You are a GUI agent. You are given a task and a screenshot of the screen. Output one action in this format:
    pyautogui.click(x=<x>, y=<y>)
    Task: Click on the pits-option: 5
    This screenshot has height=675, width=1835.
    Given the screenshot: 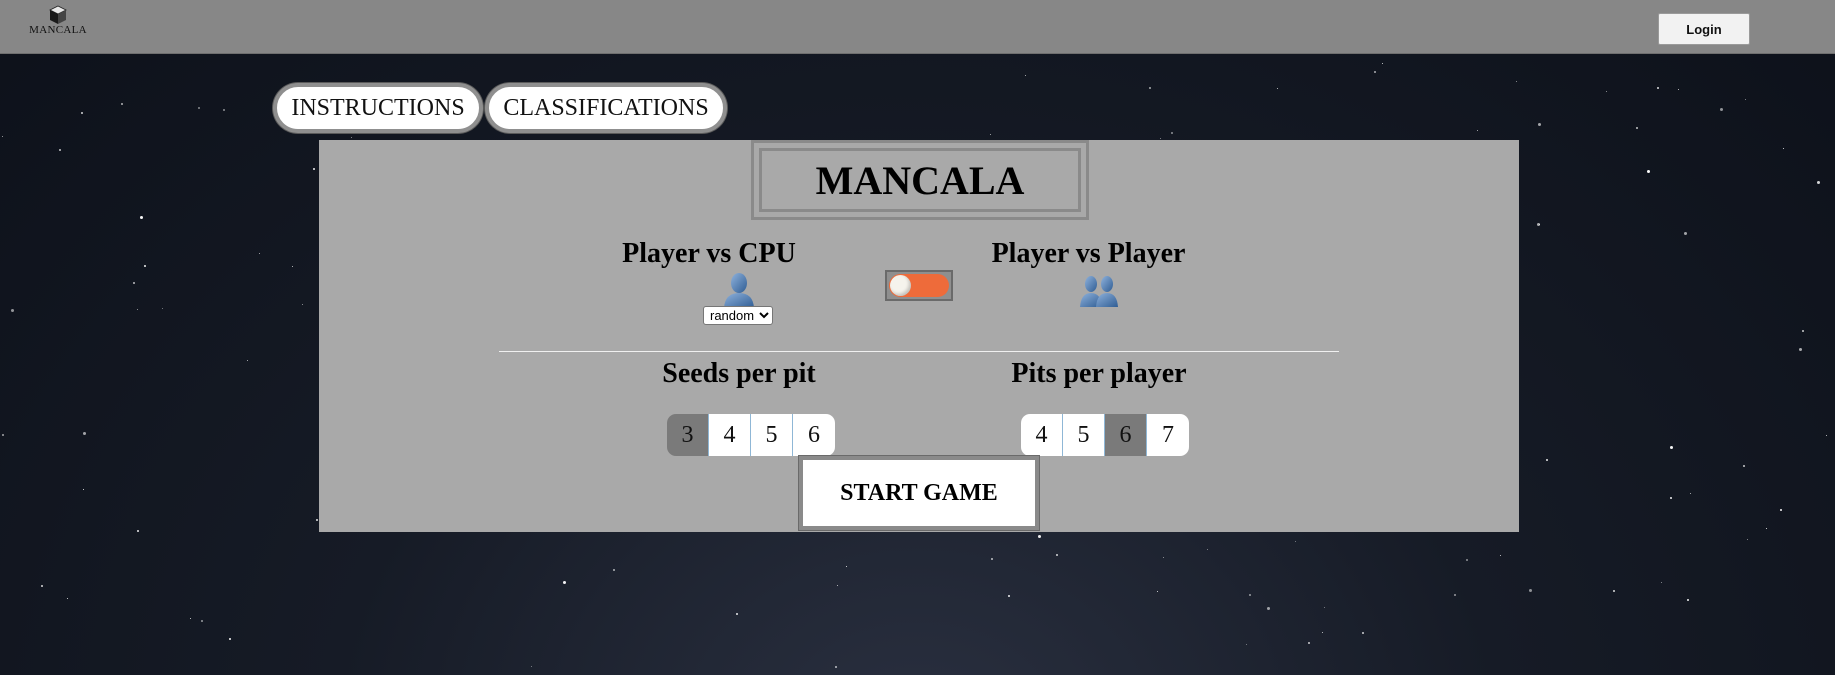 What is the action you would take?
    pyautogui.click(x=1084, y=435)
    